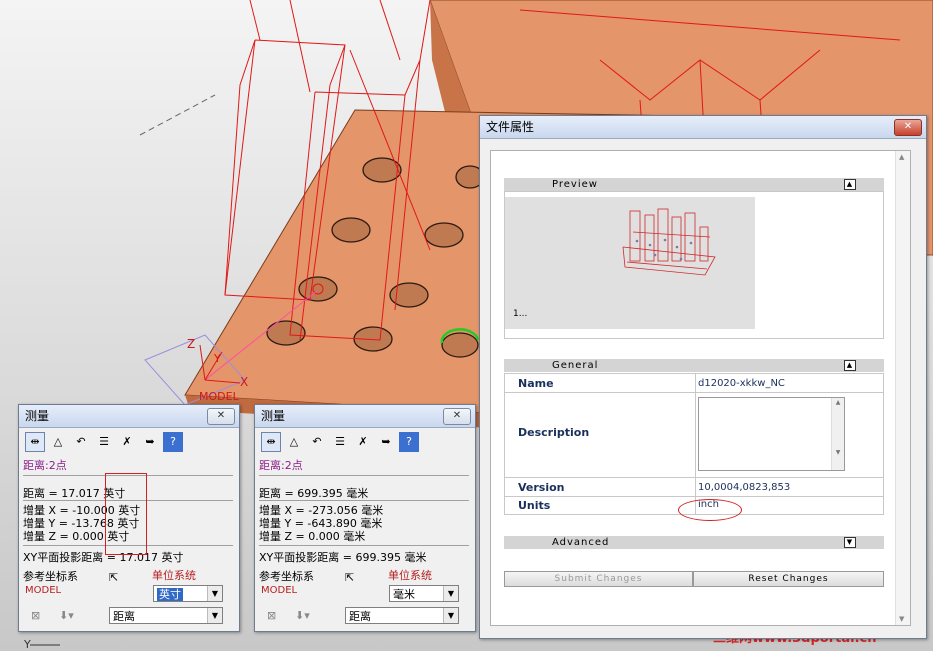  Describe the element at coordinates (850, 542) in the screenshot. I see `expand-icon: ▼` at that location.